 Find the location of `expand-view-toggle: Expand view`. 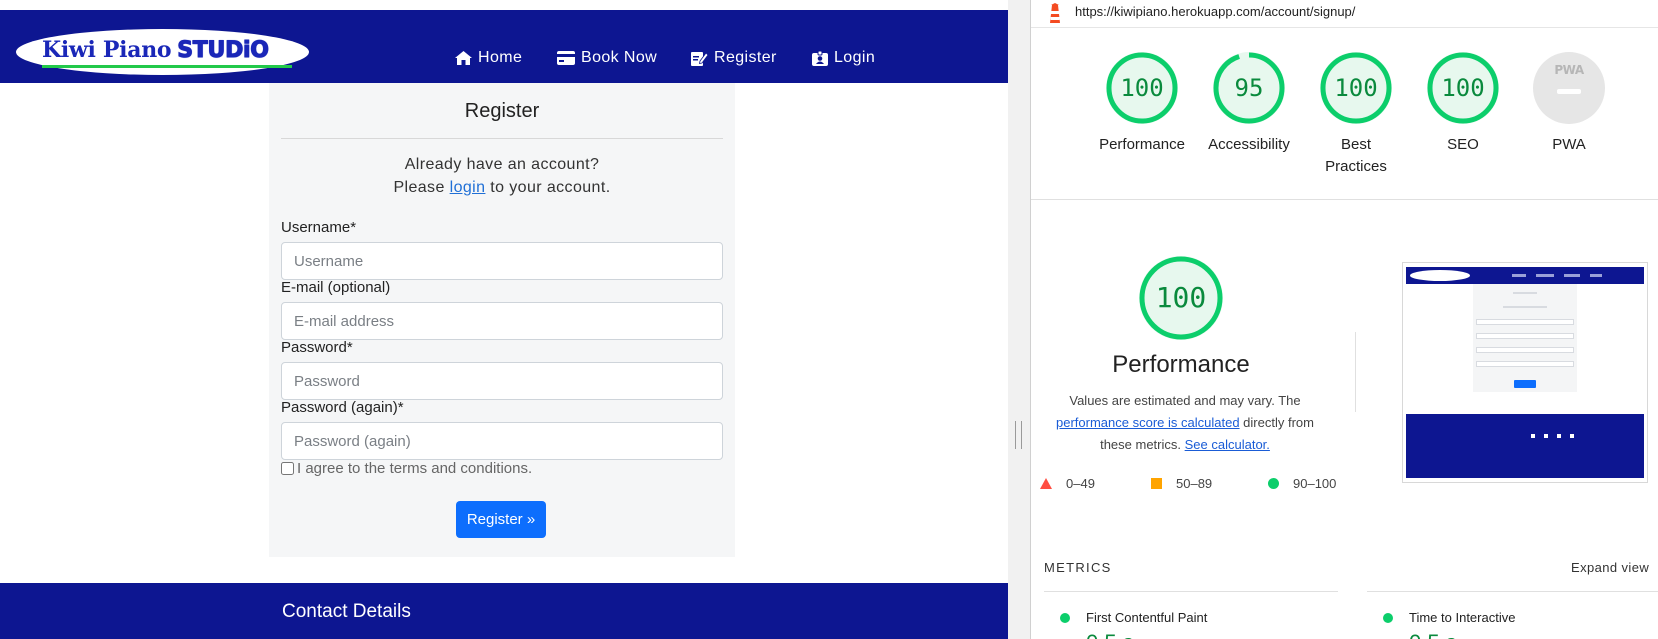

expand-view-toggle: Expand view is located at coordinates (1610, 567).